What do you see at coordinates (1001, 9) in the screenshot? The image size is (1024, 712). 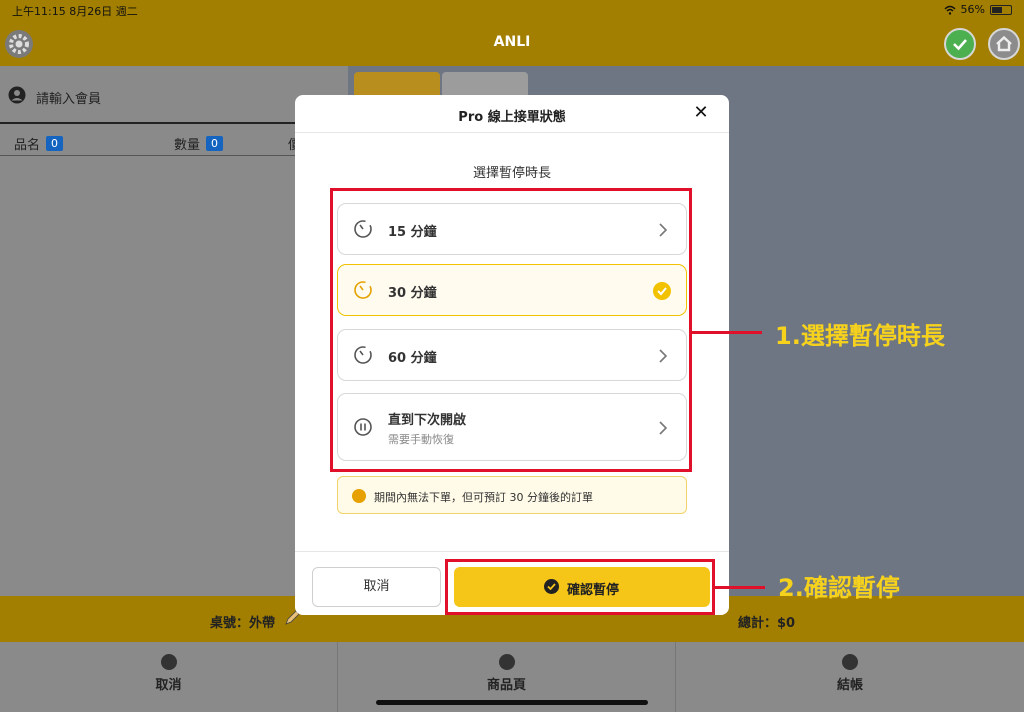 I see `battery-icon` at bounding box center [1001, 9].